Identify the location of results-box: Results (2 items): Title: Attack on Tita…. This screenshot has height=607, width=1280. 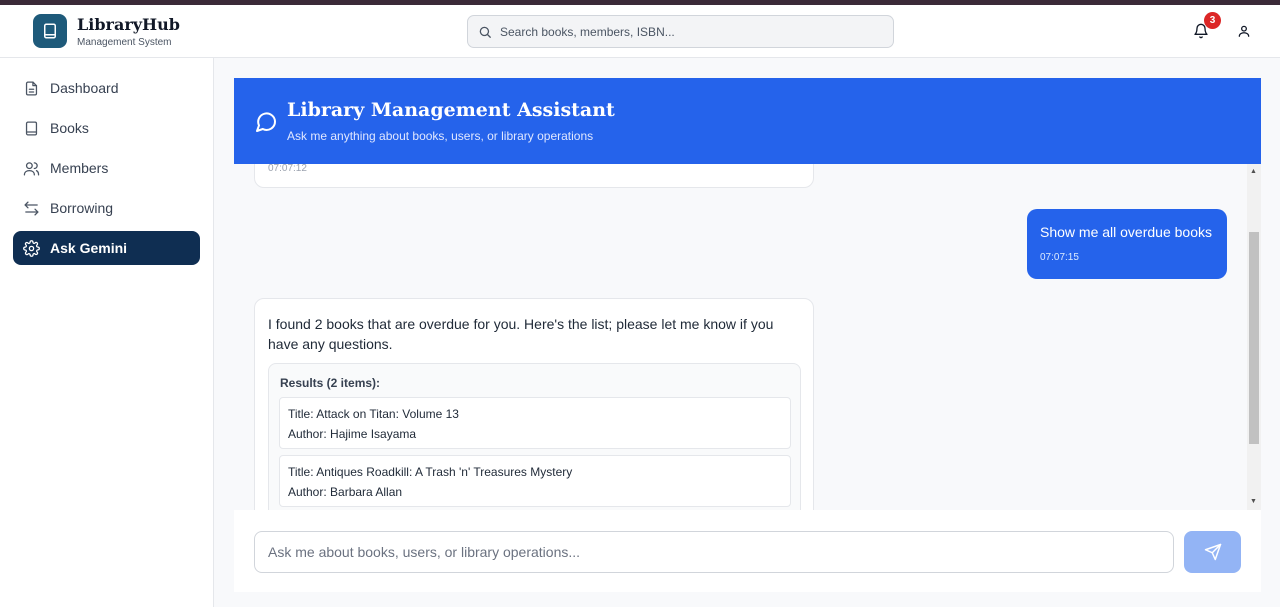
(534, 436).